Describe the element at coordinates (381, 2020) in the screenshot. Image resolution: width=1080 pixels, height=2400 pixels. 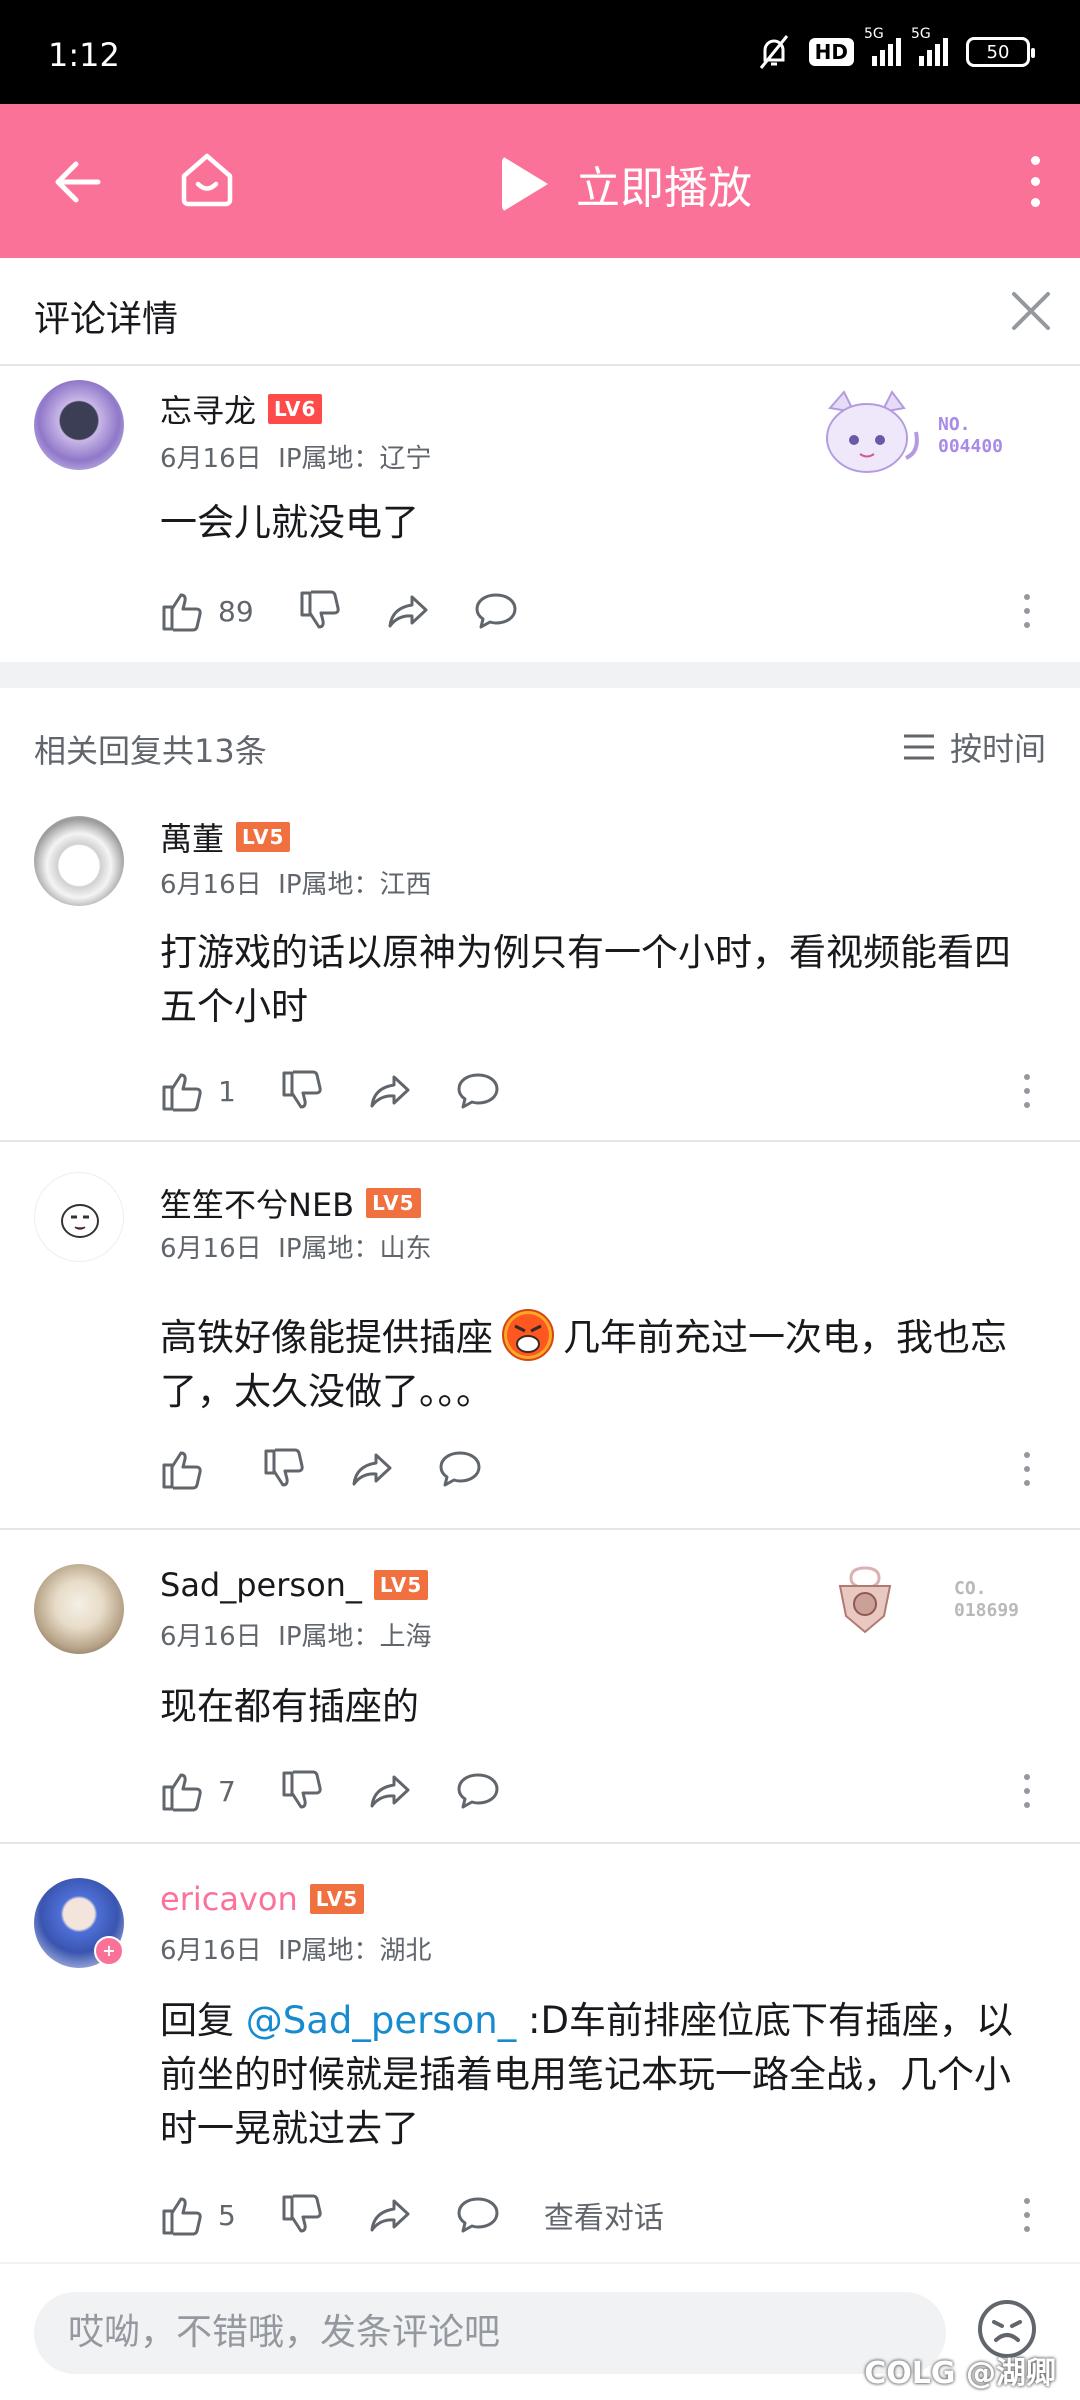
I see `mention-link: @Sad_person_` at that location.